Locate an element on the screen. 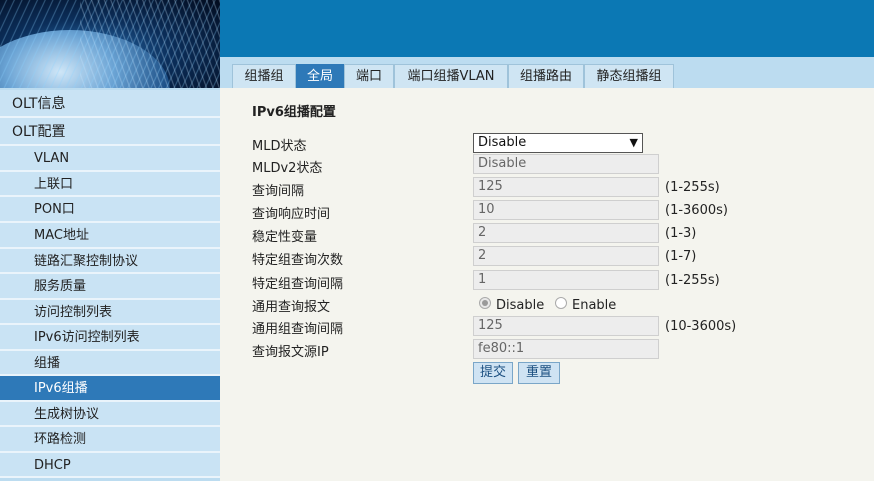 The height and width of the screenshot is (481, 874). tab-port-multicast-vlan: 端口组播VLAN is located at coordinates (451, 76).